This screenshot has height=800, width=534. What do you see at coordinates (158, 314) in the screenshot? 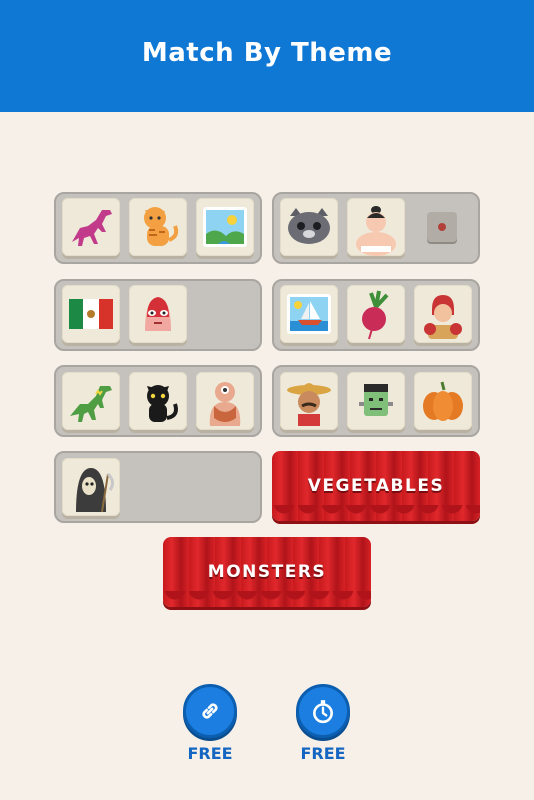
I see `wrestler-mask-icon` at bounding box center [158, 314].